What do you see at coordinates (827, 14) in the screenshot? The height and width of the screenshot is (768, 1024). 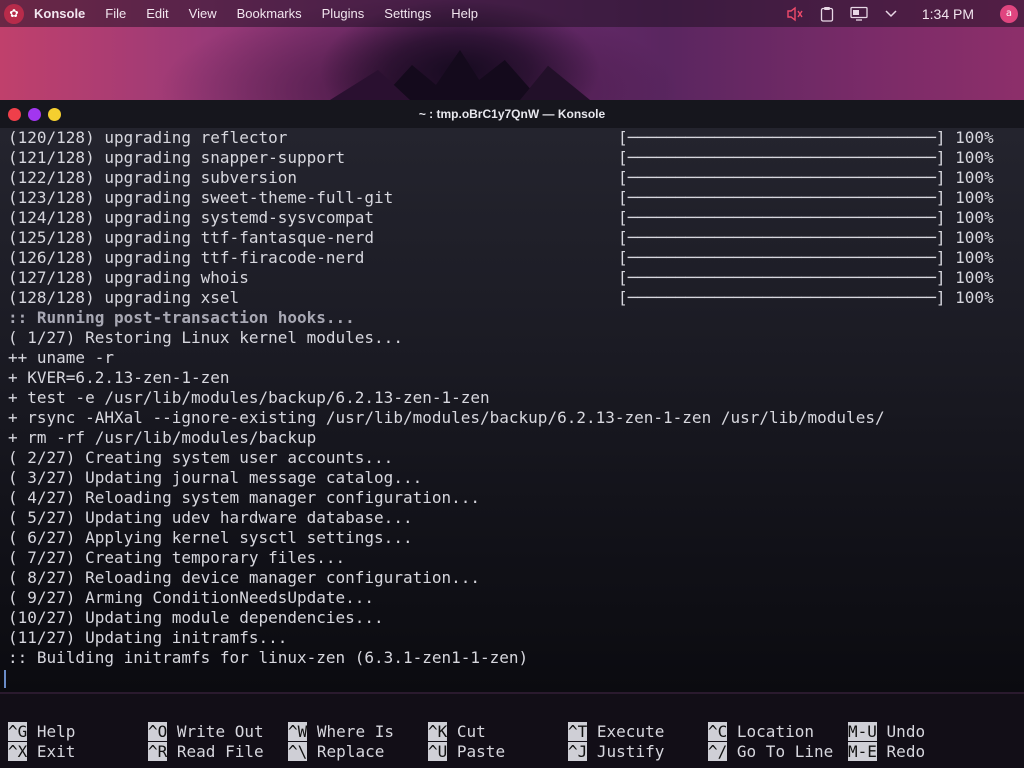 I see `clipboard-icon` at bounding box center [827, 14].